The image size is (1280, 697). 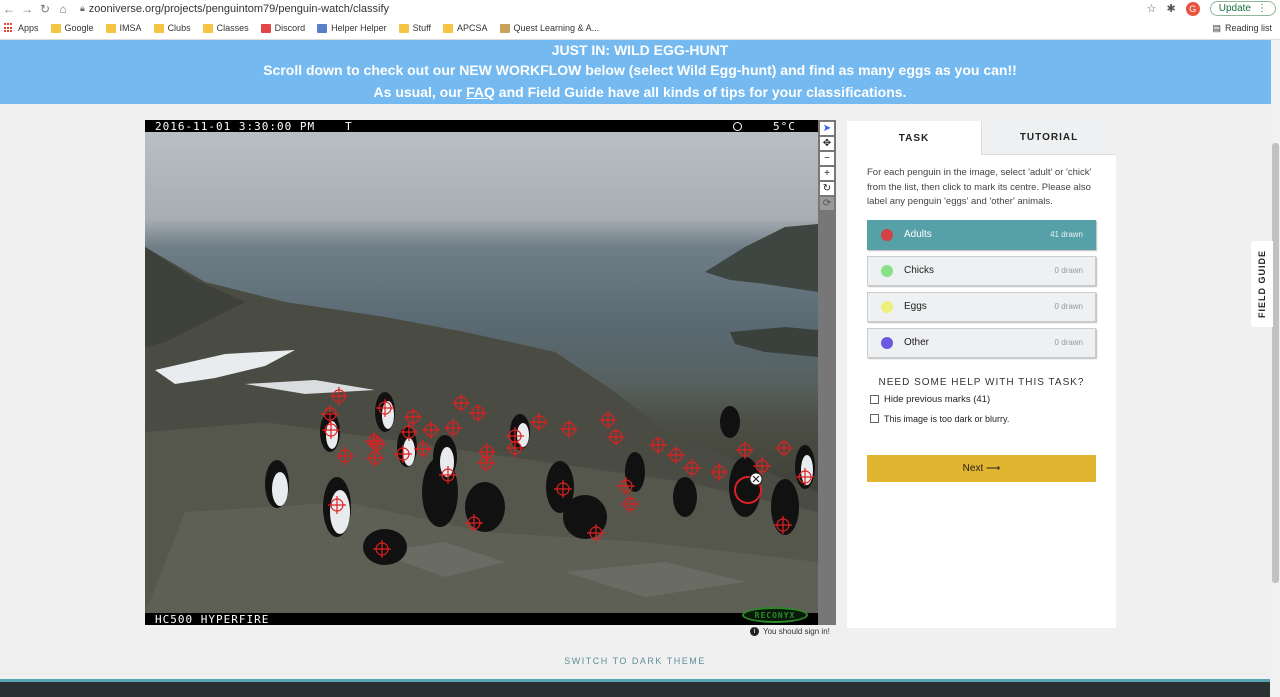 What do you see at coordinates (282, 28) in the screenshot?
I see `bookmark-discord: Discord` at bounding box center [282, 28].